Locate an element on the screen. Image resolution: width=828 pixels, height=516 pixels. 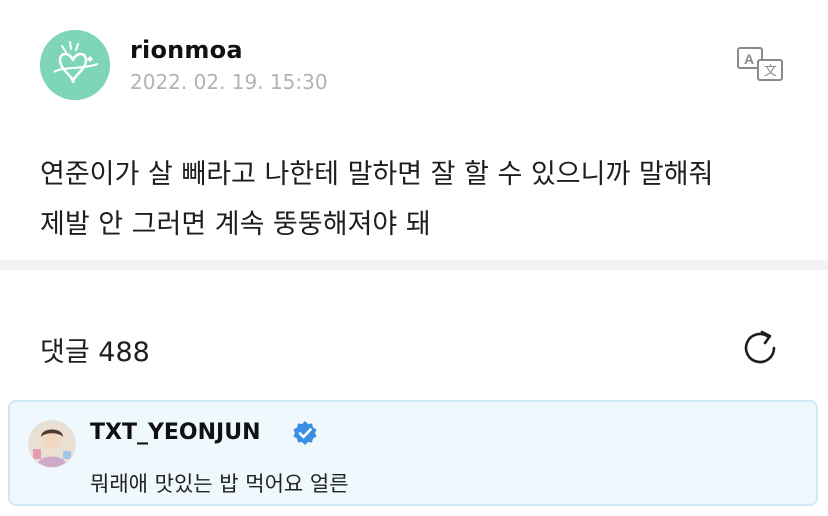
comment-author-name: TXT_YEONJUN is located at coordinates (175, 432).